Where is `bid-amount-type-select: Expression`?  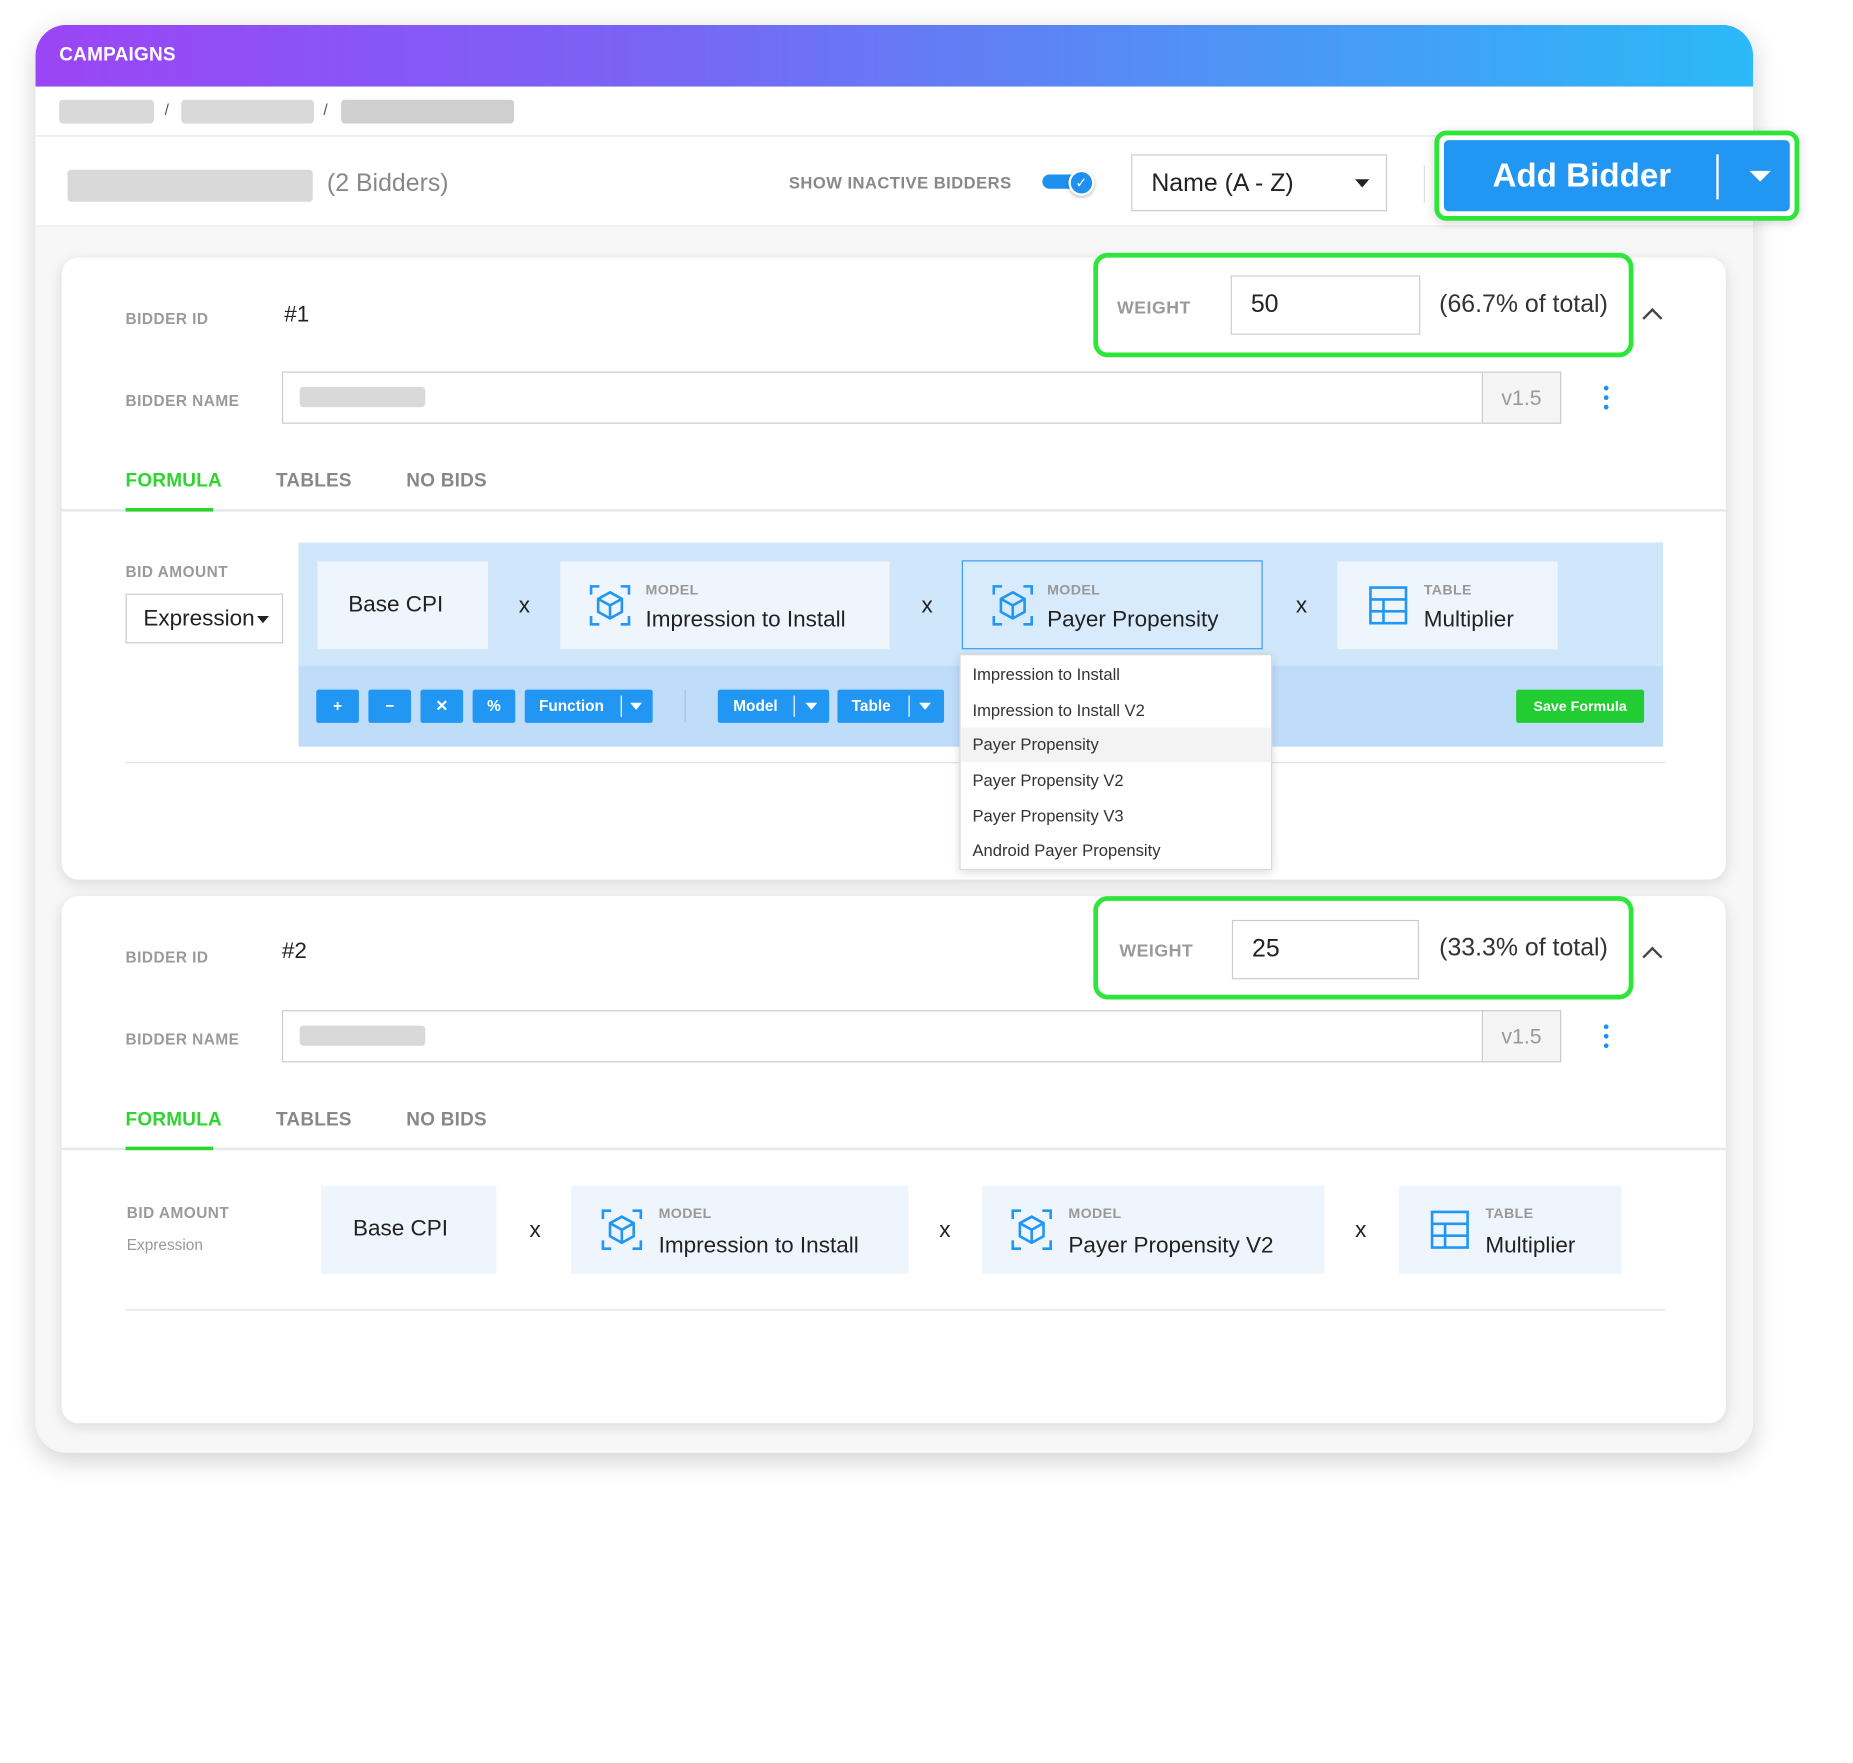
bid-amount-type-select: Expression is located at coordinates (204, 618).